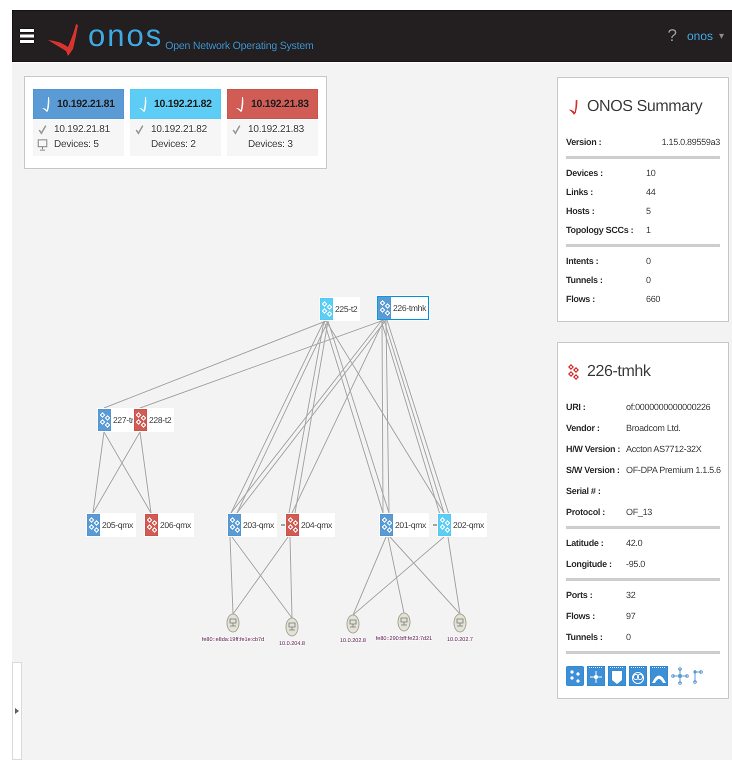 The width and height of the screenshot is (732, 770). What do you see at coordinates (651, 173) in the screenshot?
I see `property-value: 10` at bounding box center [651, 173].